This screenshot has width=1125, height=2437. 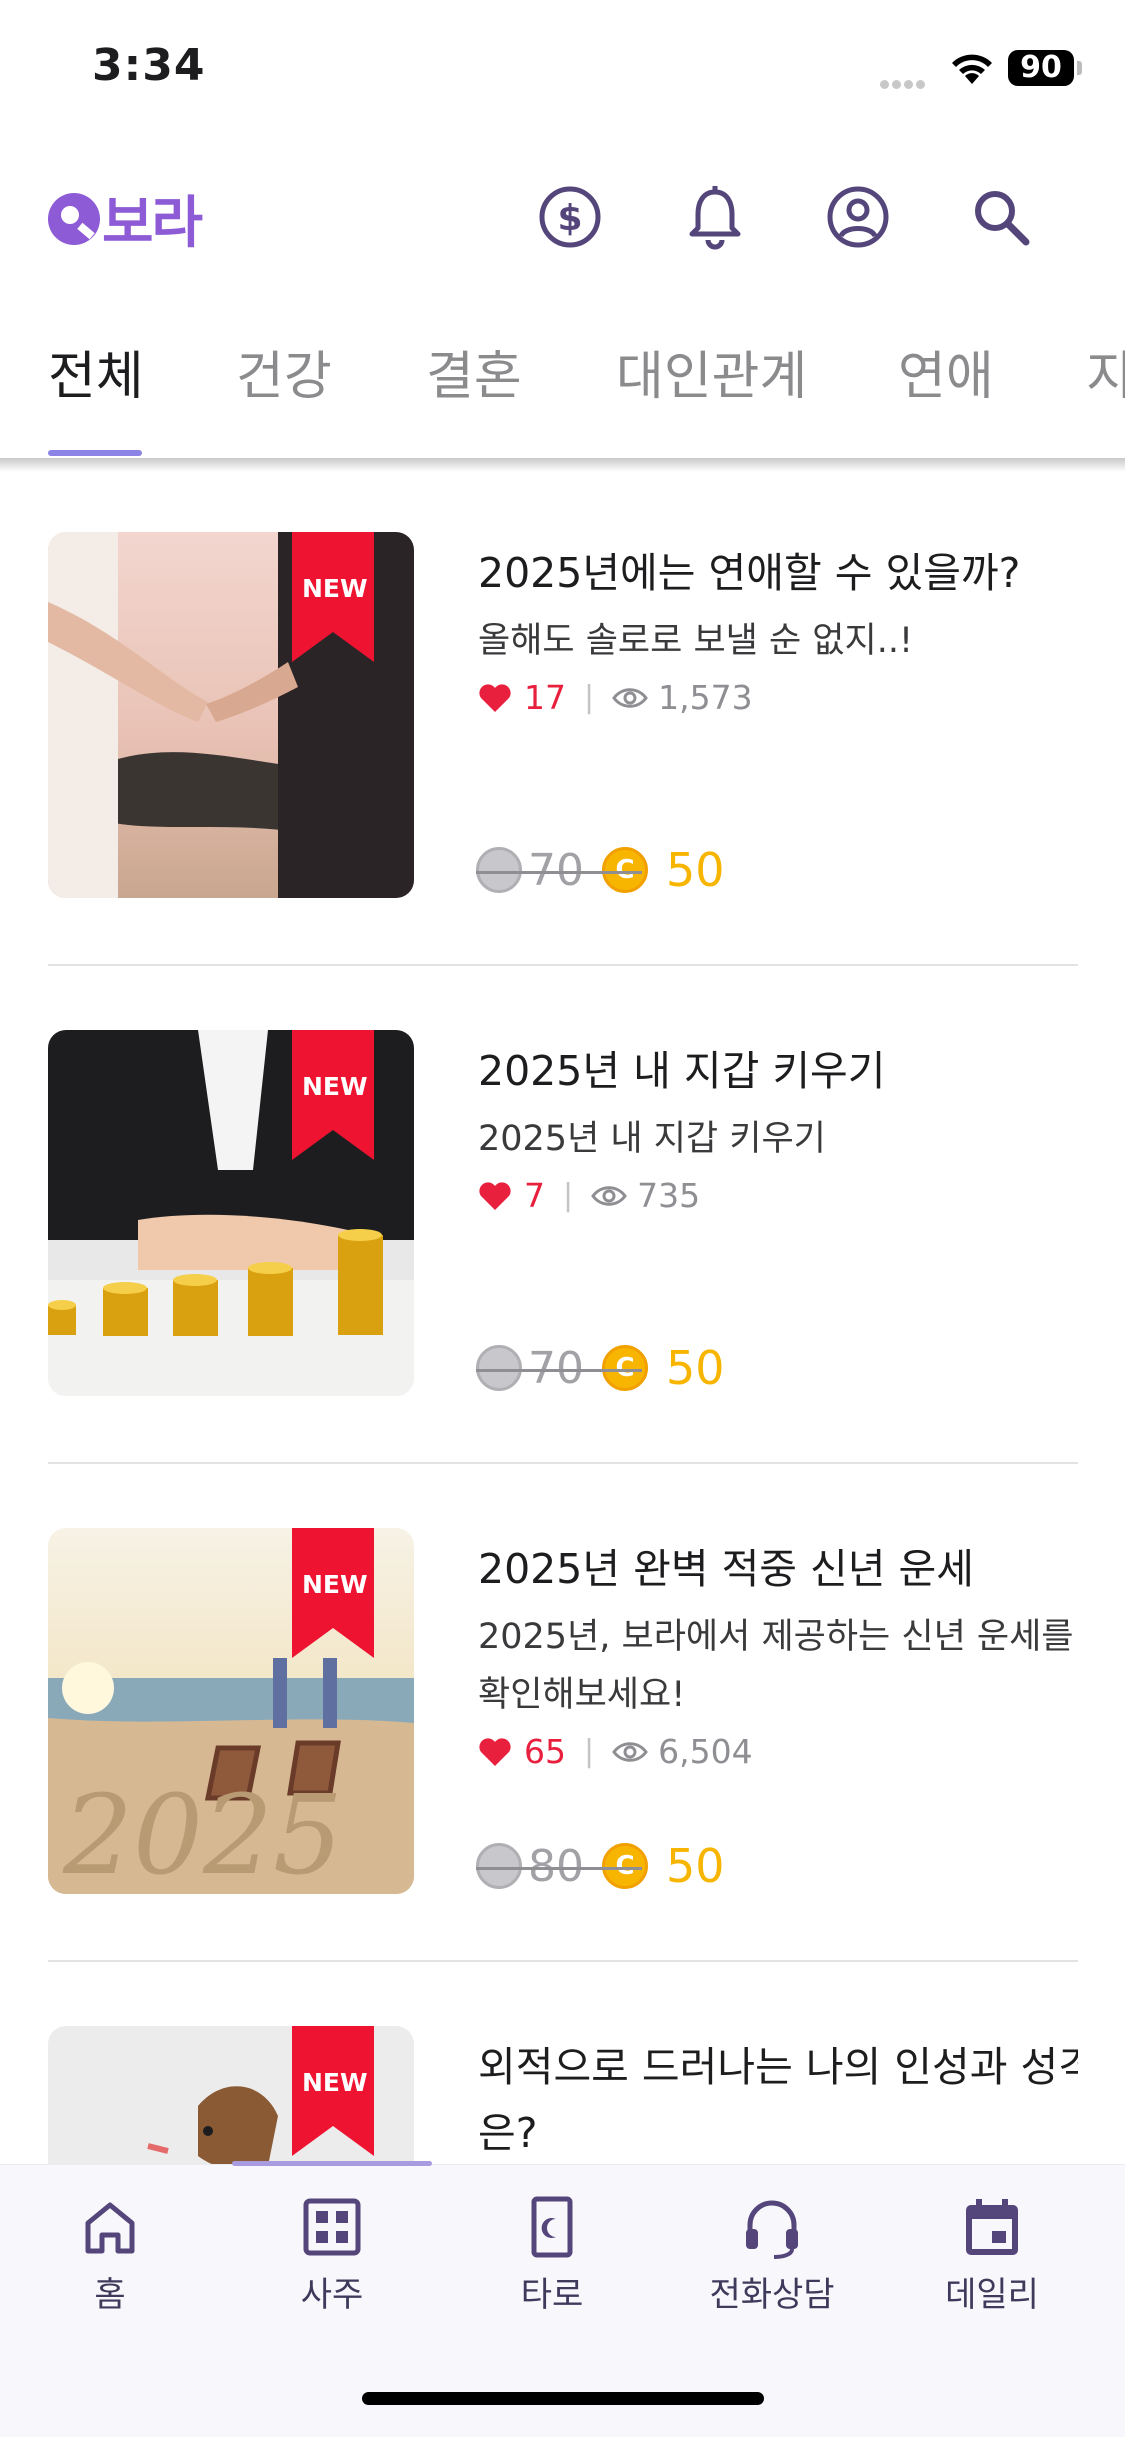 I want to click on logo-mark-icon, so click(x=74, y=218).